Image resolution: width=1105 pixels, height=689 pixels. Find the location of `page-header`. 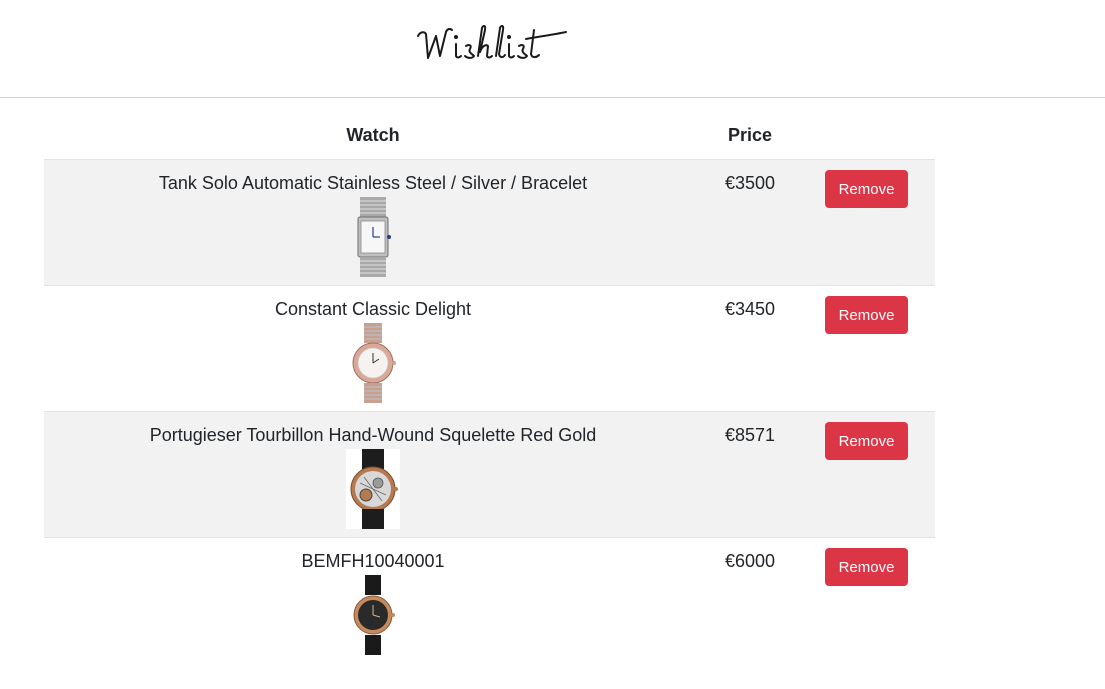

page-header is located at coordinates (552, 49).